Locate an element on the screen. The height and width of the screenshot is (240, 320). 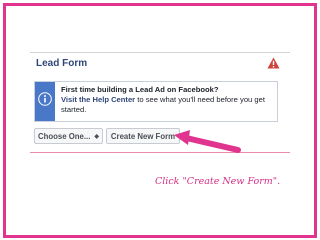
choose-one-dropdown: Choose One... ◆ is located at coordinates (68, 136).